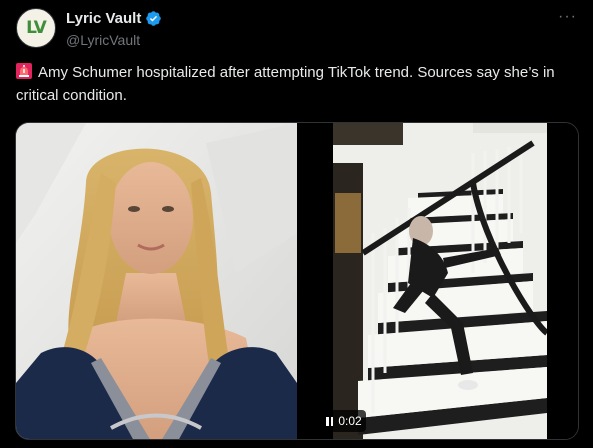 The image size is (593, 448). Describe the element at coordinates (298, 28) in the screenshot. I see `tweet-header: LV Lyric Vault @LyricVault ···` at that location.